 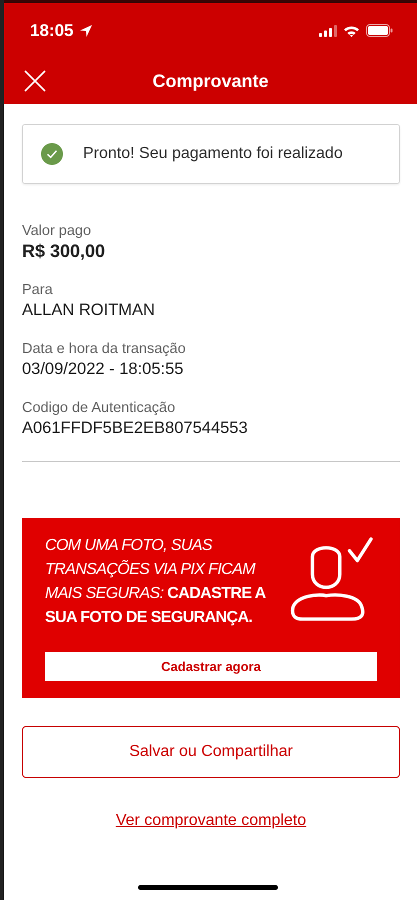 I want to click on location-arrow-icon, so click(x=86, y=31).